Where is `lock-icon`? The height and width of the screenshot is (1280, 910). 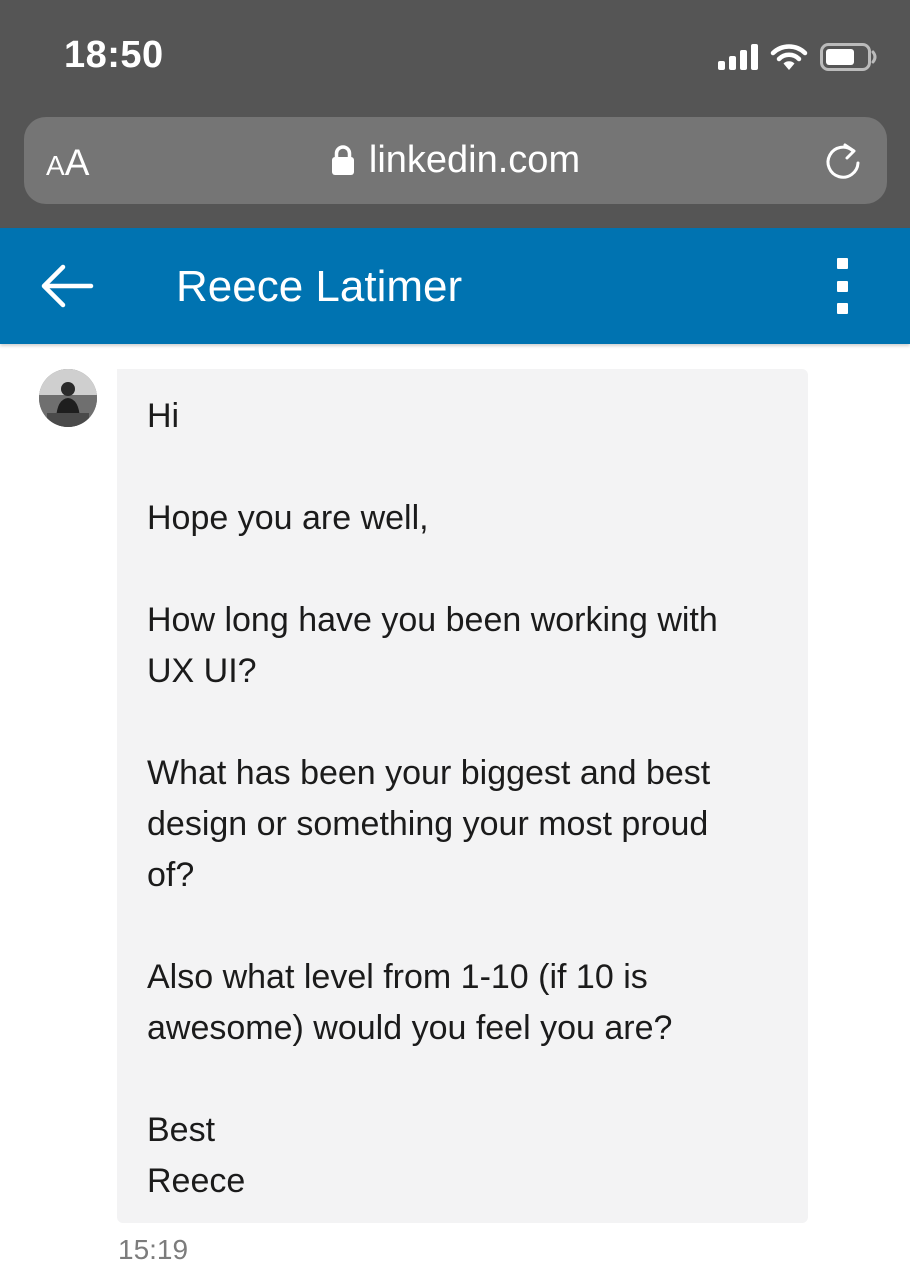 lock-icon is located at coordinates (342, 160).